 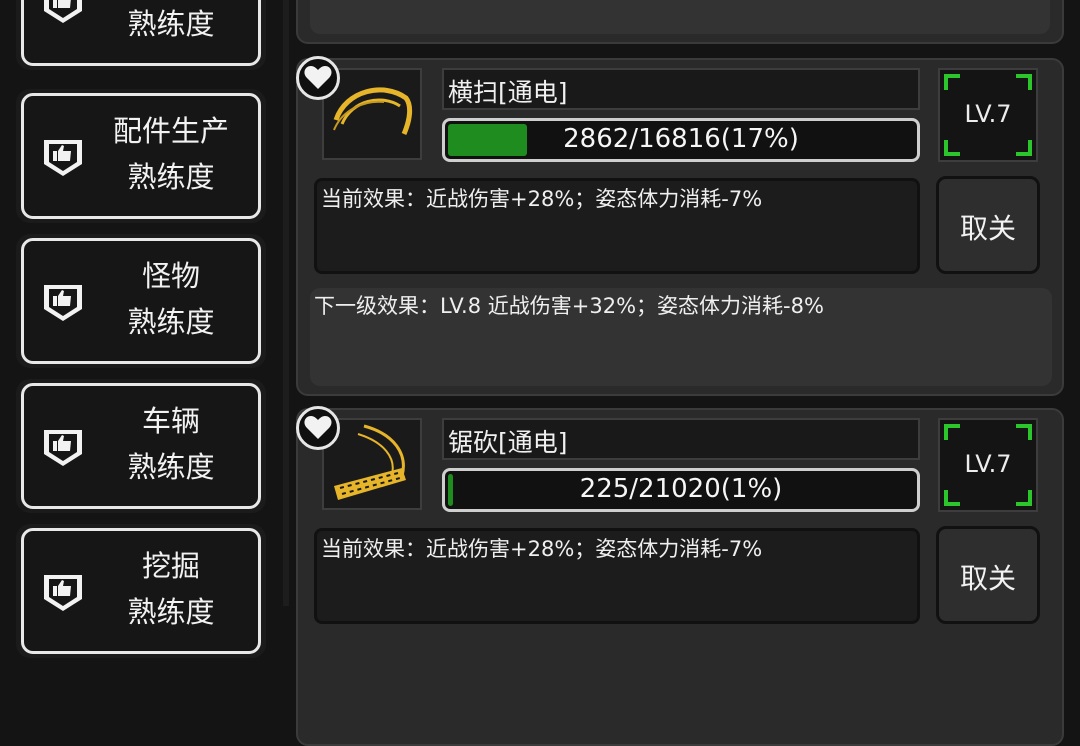 I want to click on skill-progress-bar: 225/21020(1%), so click(x=681, y=490).